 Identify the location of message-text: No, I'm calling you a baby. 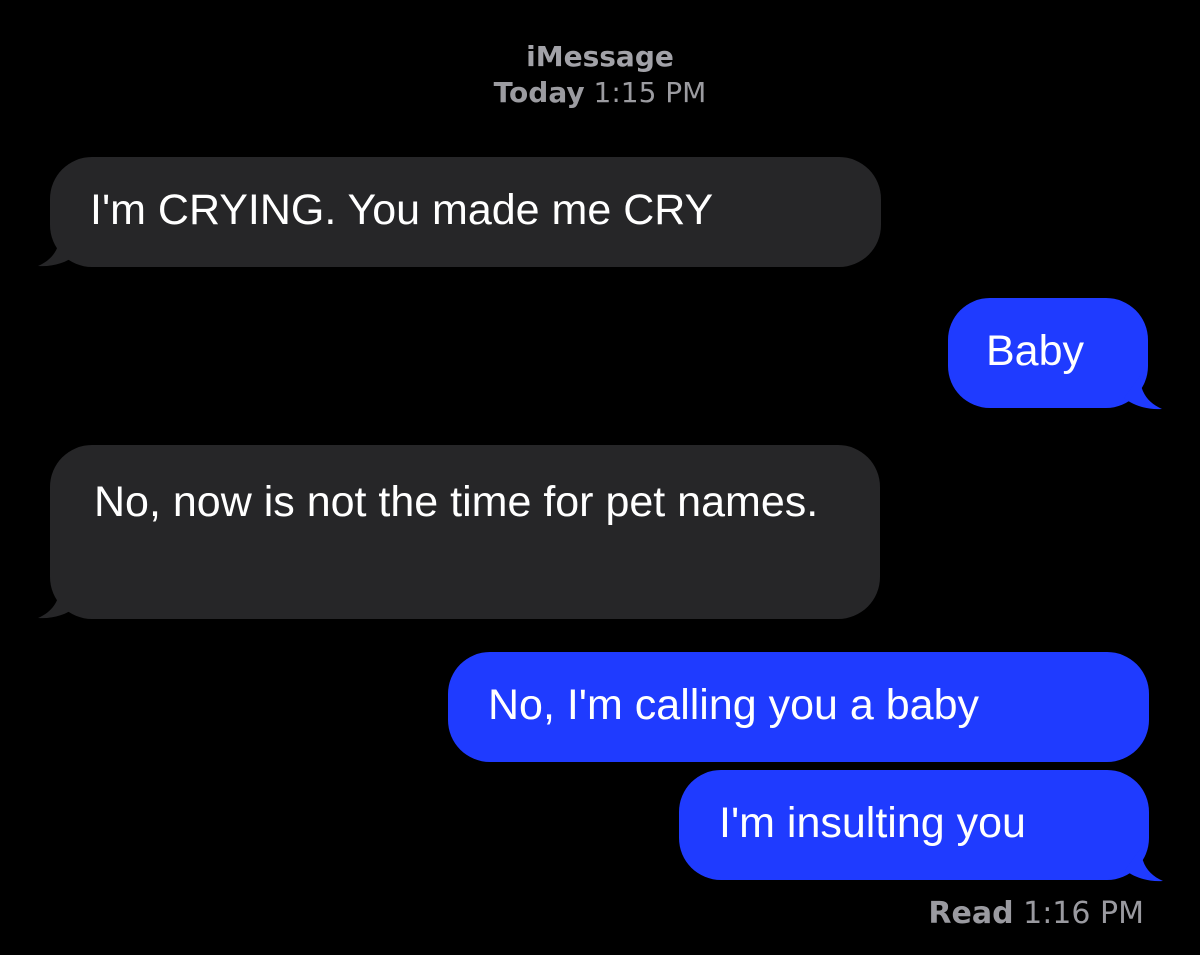
(734, 705).